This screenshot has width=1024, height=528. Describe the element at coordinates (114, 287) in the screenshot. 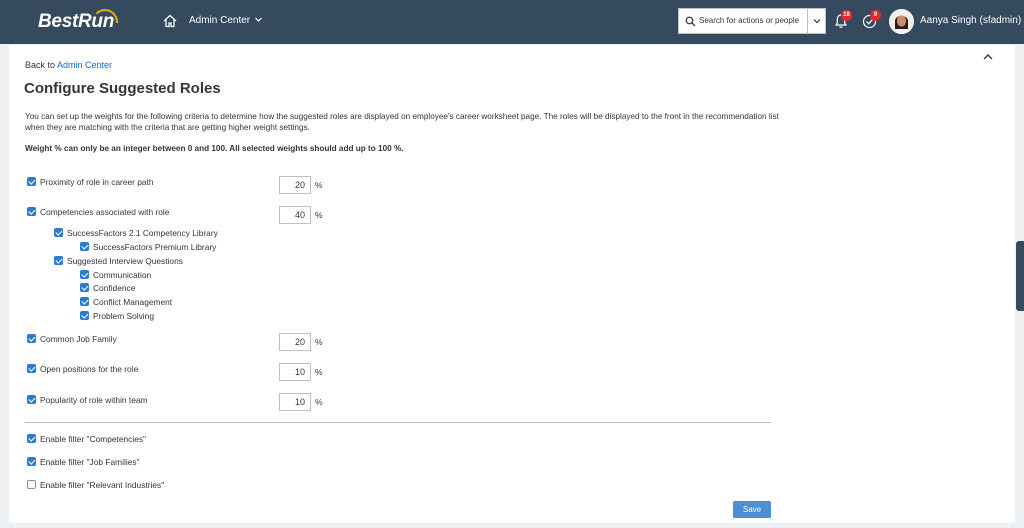

I see `question-label: Confidence` at that location.